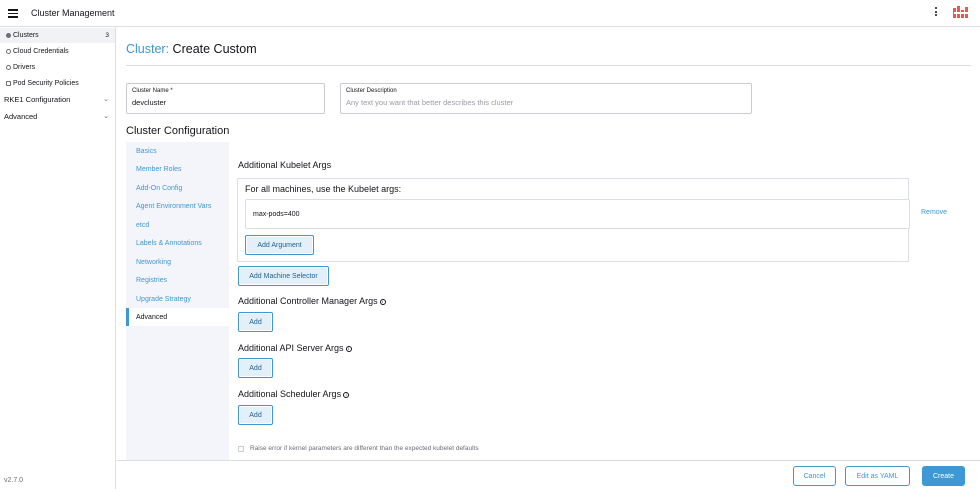  I want to click on kebab-menu-icon, so click(936, 13).